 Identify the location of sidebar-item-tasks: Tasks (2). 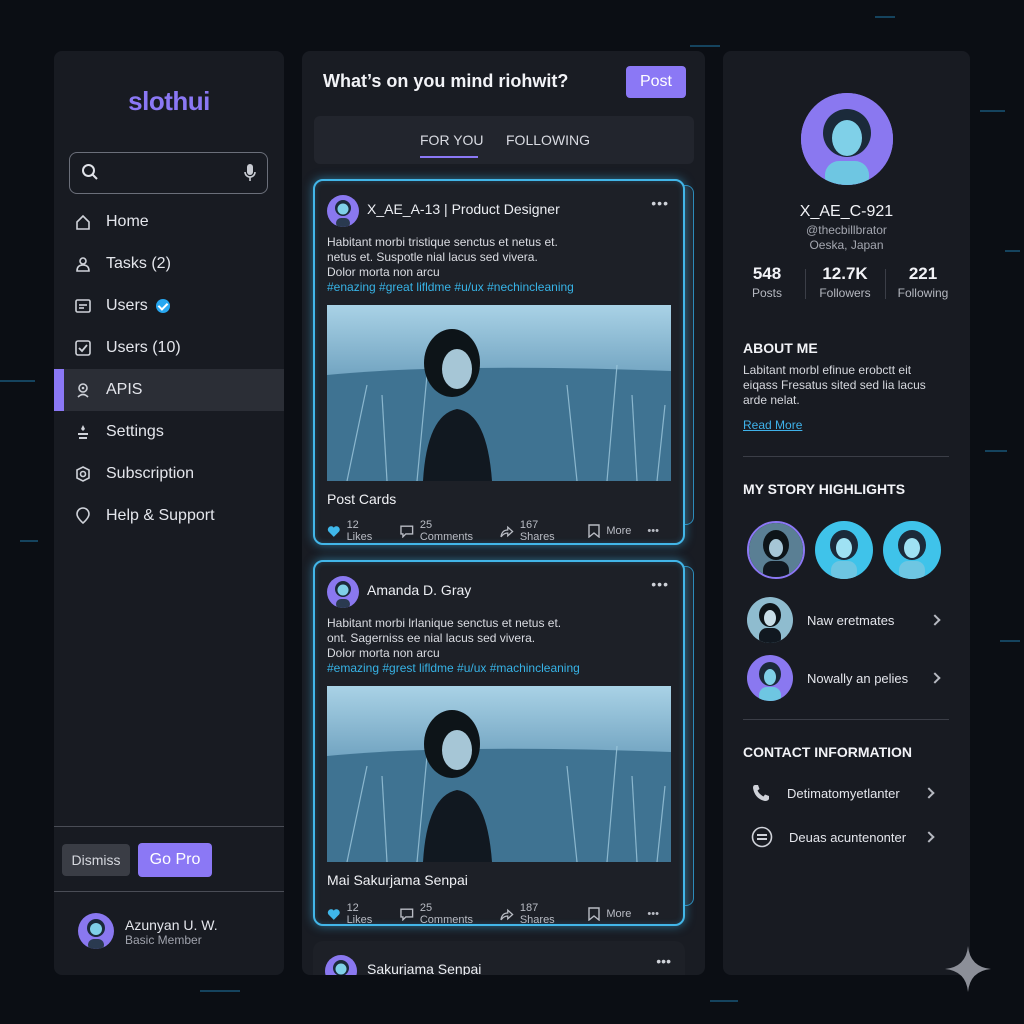
(169, 264).